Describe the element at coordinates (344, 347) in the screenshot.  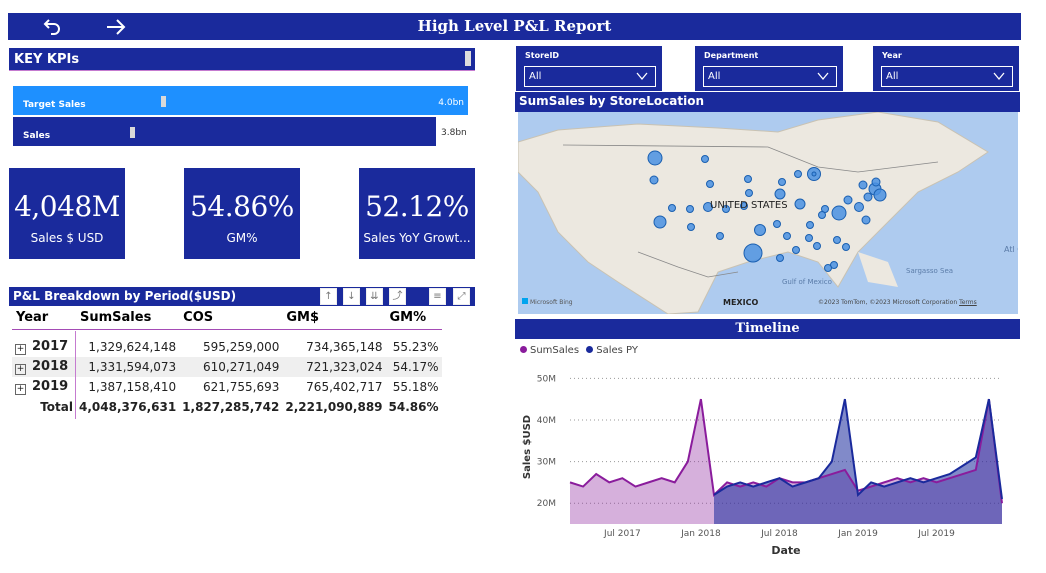
I see `cell: 734,365,148` at that location.